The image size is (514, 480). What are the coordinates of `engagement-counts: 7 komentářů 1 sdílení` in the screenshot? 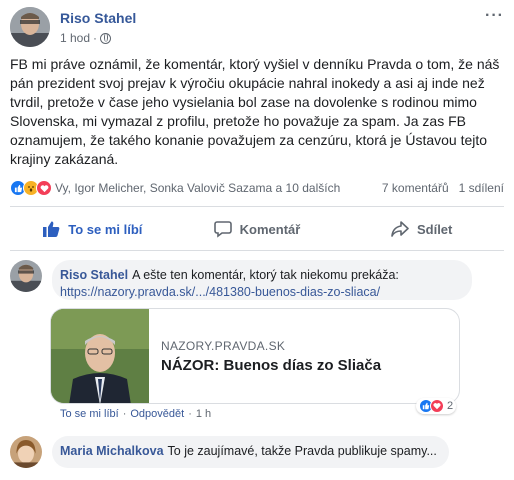 It's located at (443, 188).